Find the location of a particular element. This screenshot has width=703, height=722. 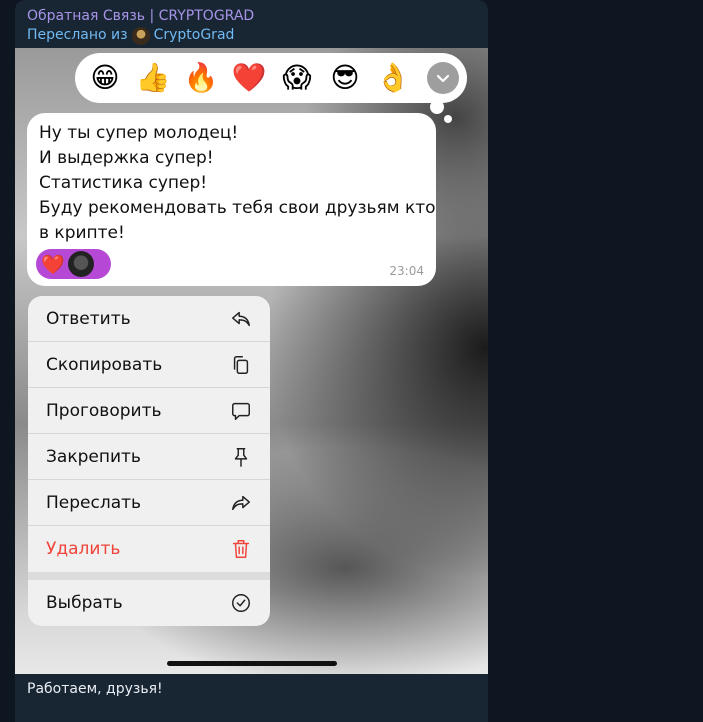

thumbs-up-emoji-icon: 👍 is located at coordinates (153, 78).